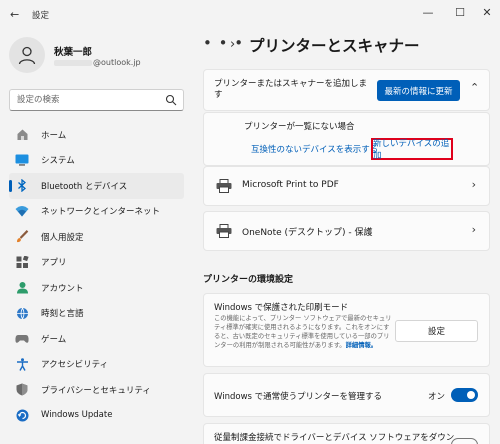  I want to click on metered-download-card: 従量制課金接続でドライバーとデバイス ソフトウェアをダウン, so click(346, 433).